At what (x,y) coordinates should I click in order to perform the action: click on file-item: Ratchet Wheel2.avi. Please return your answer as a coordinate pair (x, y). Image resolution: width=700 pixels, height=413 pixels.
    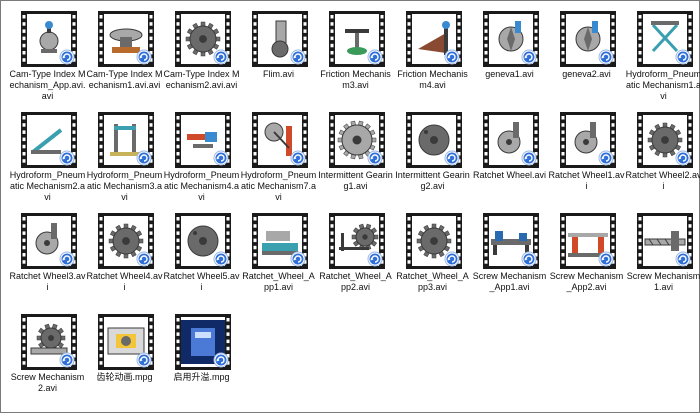
    Looking at the image, I should click on (662, 160).